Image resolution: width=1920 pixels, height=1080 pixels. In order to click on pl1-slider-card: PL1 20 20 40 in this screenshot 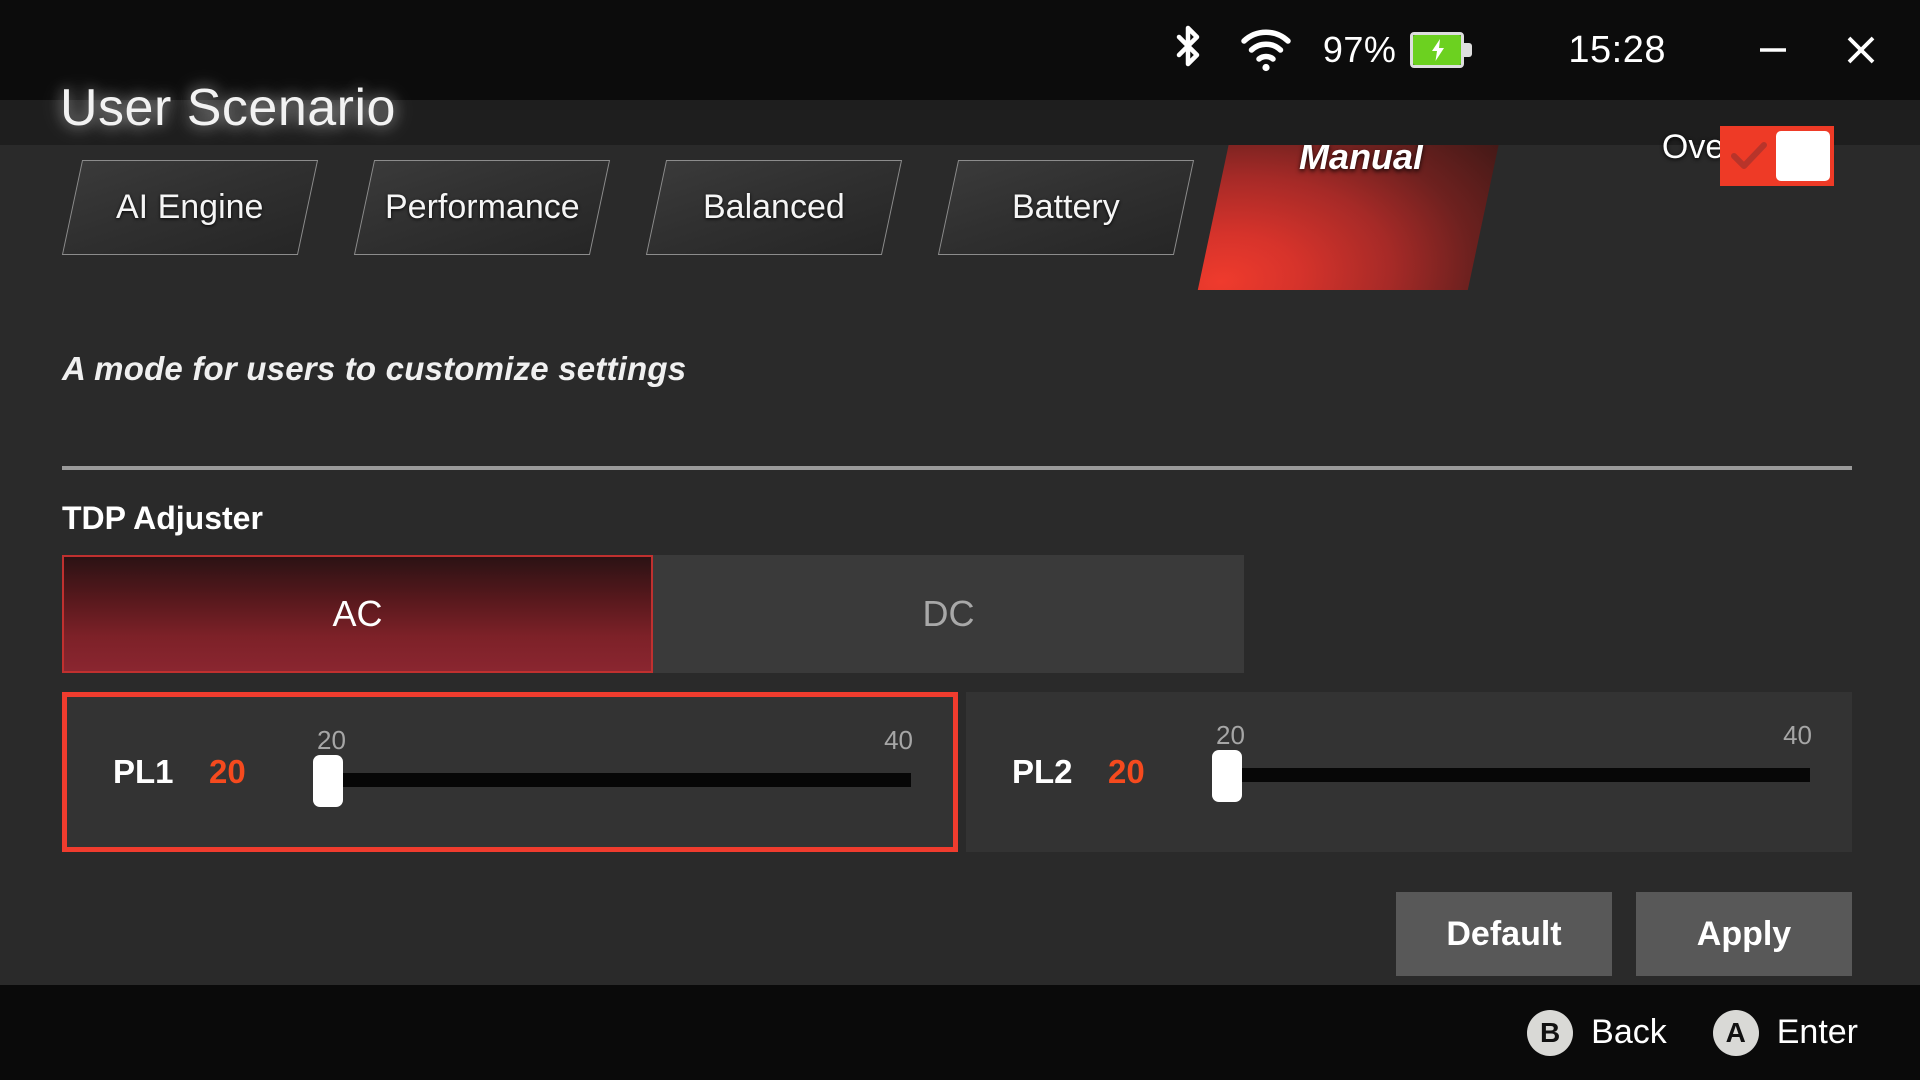, I will do `click(510, 772)`.